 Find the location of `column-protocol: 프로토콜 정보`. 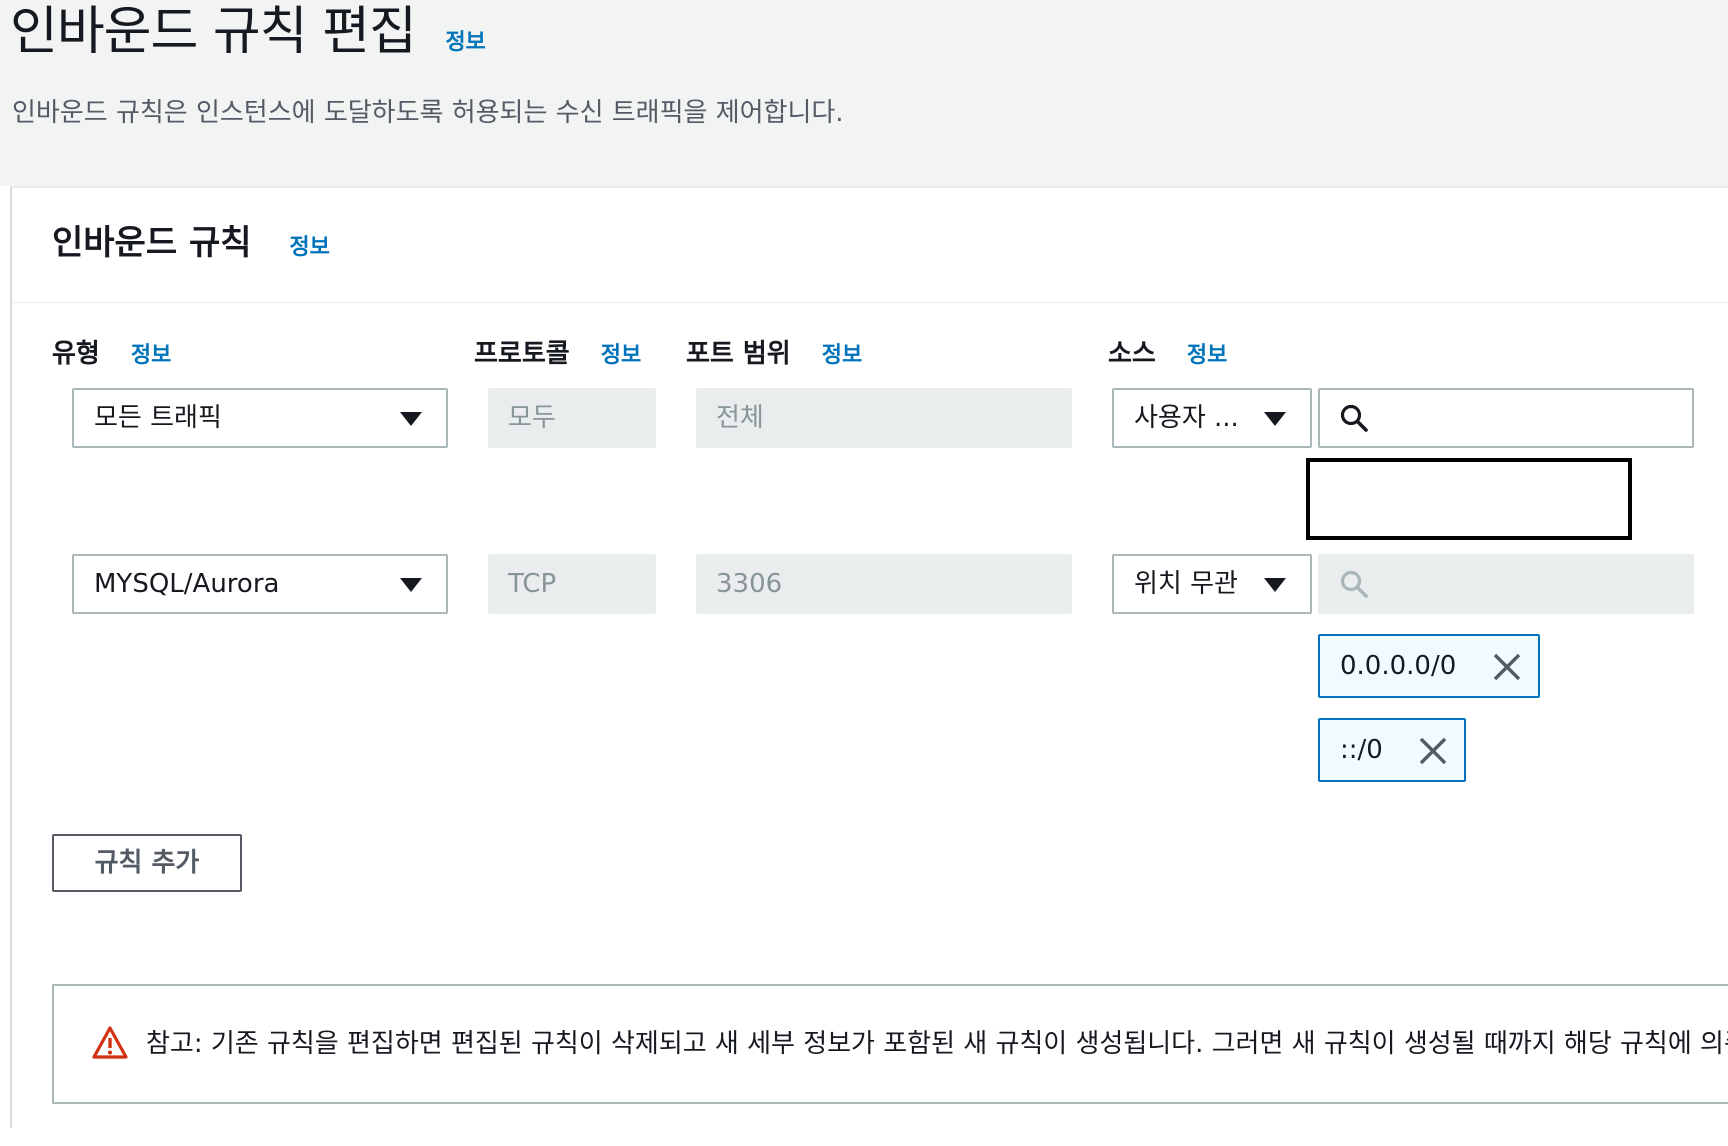

column-protocol: 프로토콜 정보 is located at coordinates (557, 355).